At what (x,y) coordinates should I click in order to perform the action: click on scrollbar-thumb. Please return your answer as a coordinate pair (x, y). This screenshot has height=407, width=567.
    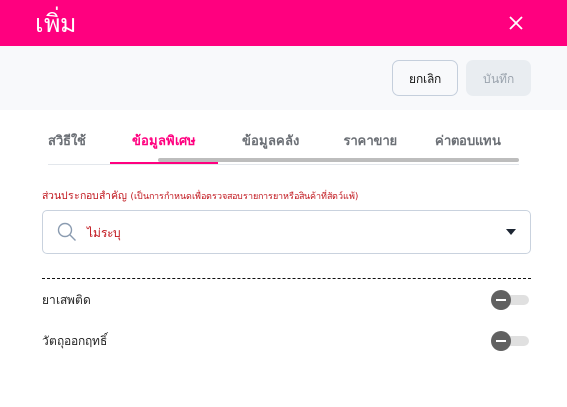
    Looking at the image, I should click on (338, 160).